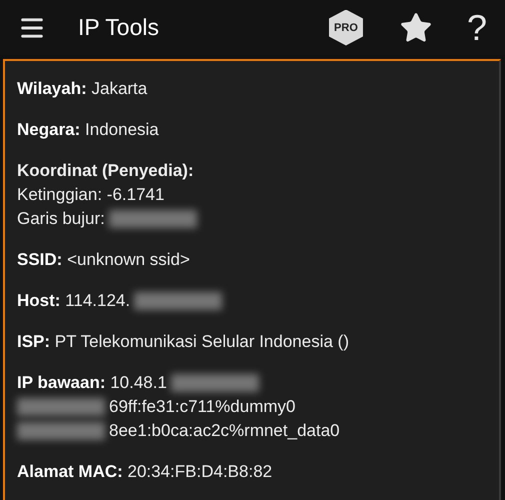  I want to click on info-text: Ketinggian: -6.1741, so click(90, 195).